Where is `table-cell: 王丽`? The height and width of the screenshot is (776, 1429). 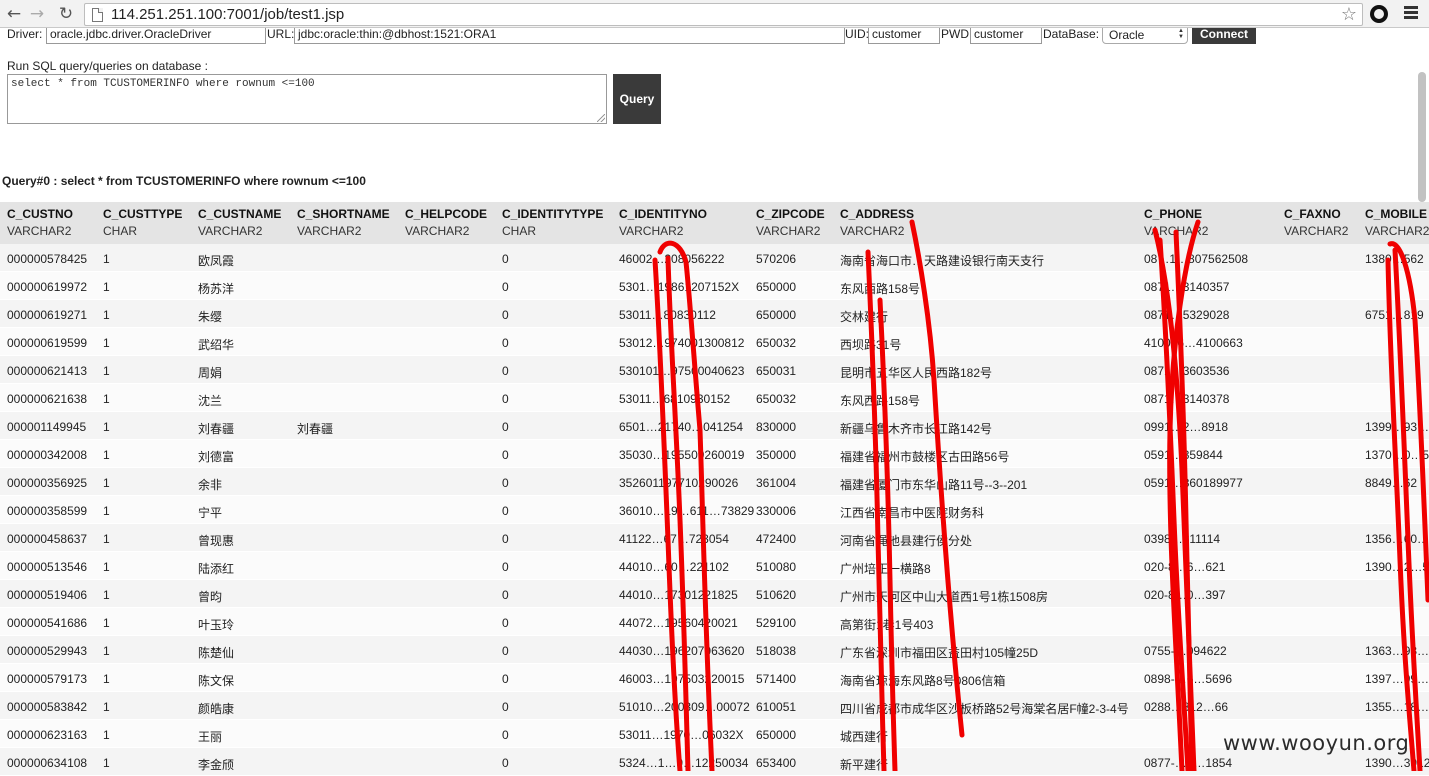
table-cell: 王丽 is located at coordinates (210, 737).